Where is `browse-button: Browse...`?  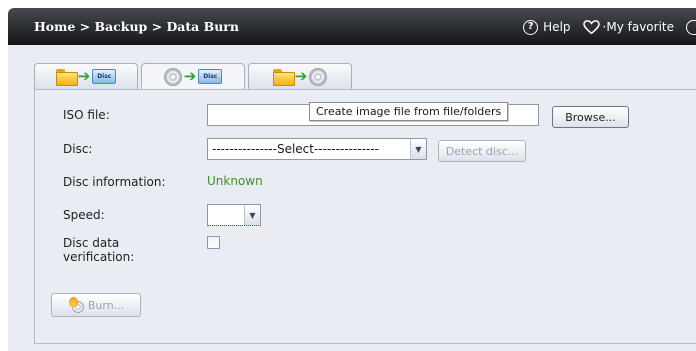
browse-button: Browse... is located at coordinates (590, 117).